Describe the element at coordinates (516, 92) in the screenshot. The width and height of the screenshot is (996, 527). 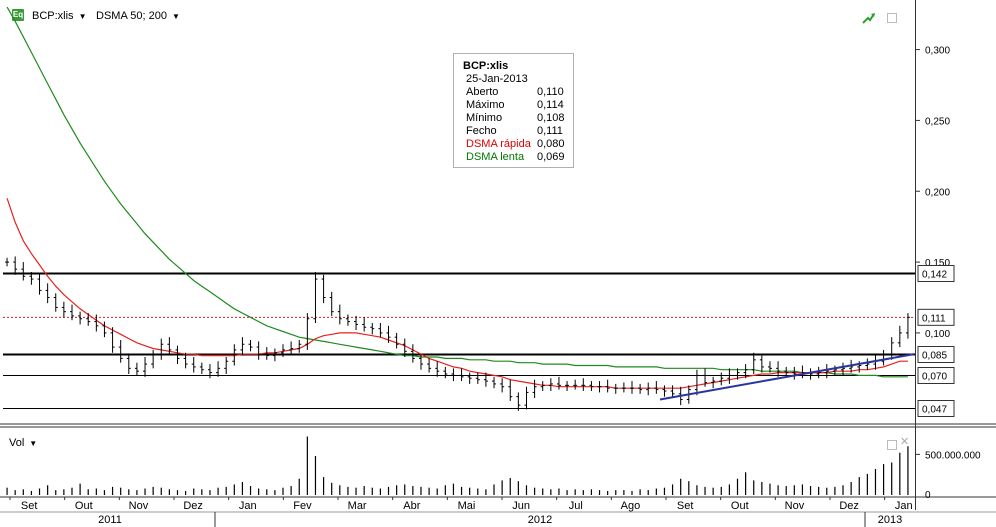
I see `tooltip-row-open: Aberto 0,110` at that location.